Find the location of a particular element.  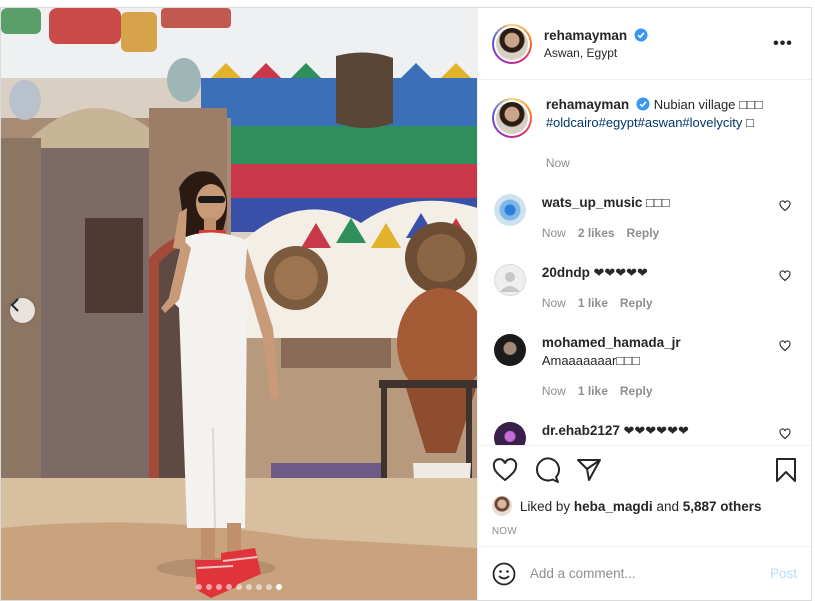

comment-bubble-icon is located at coordinates (547, 470).